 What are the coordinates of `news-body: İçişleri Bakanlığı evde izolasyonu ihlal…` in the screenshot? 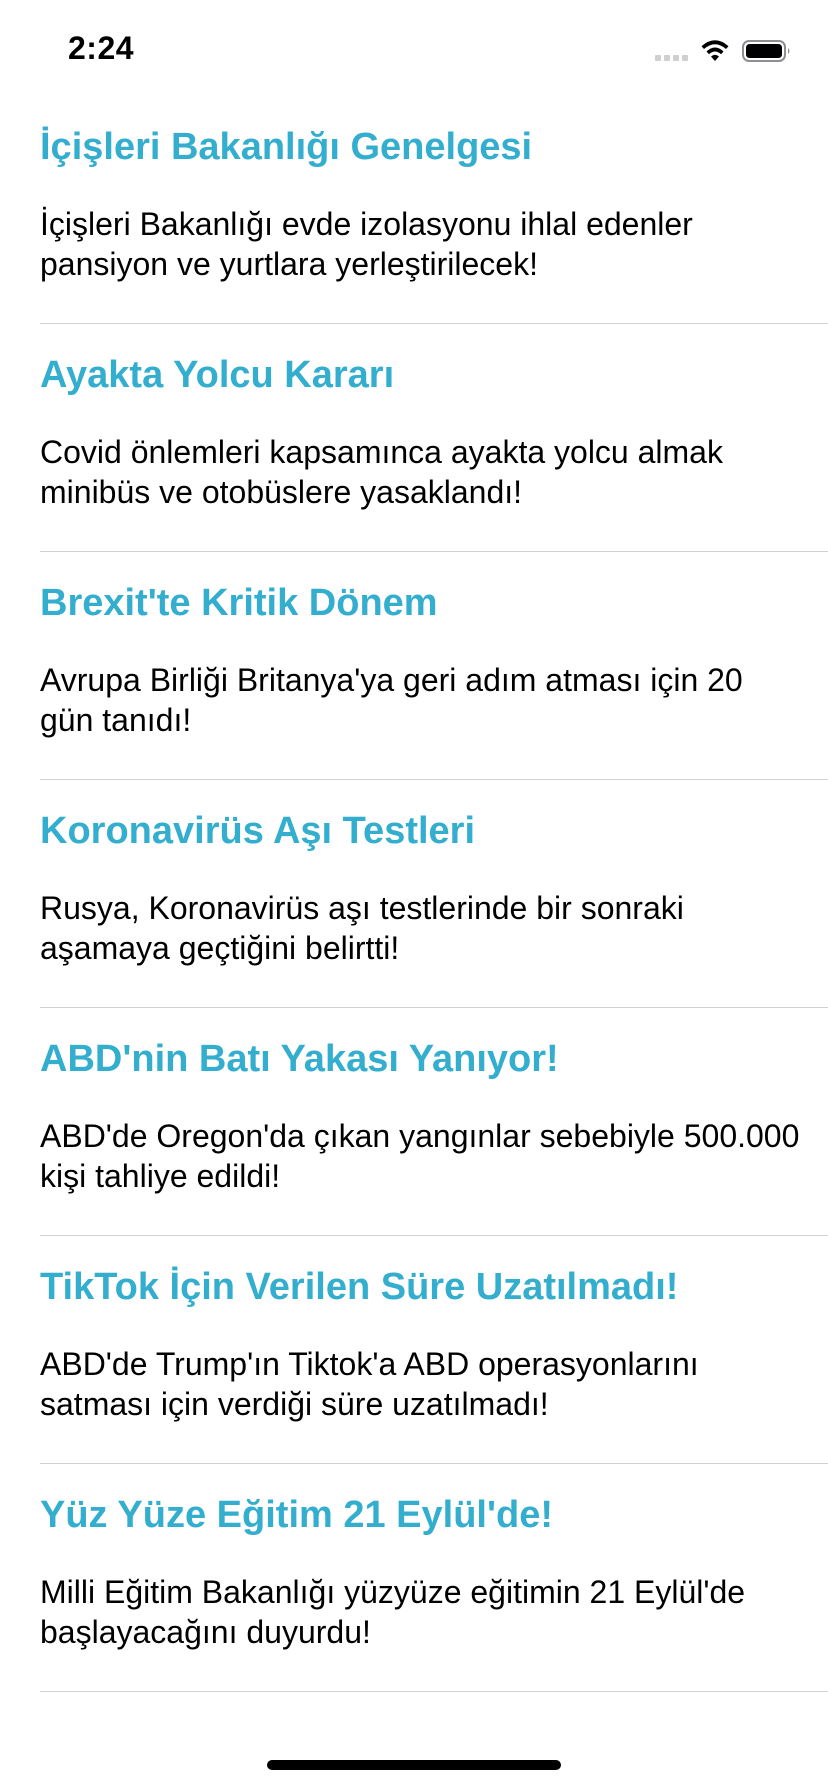 It's located at (366, 244).